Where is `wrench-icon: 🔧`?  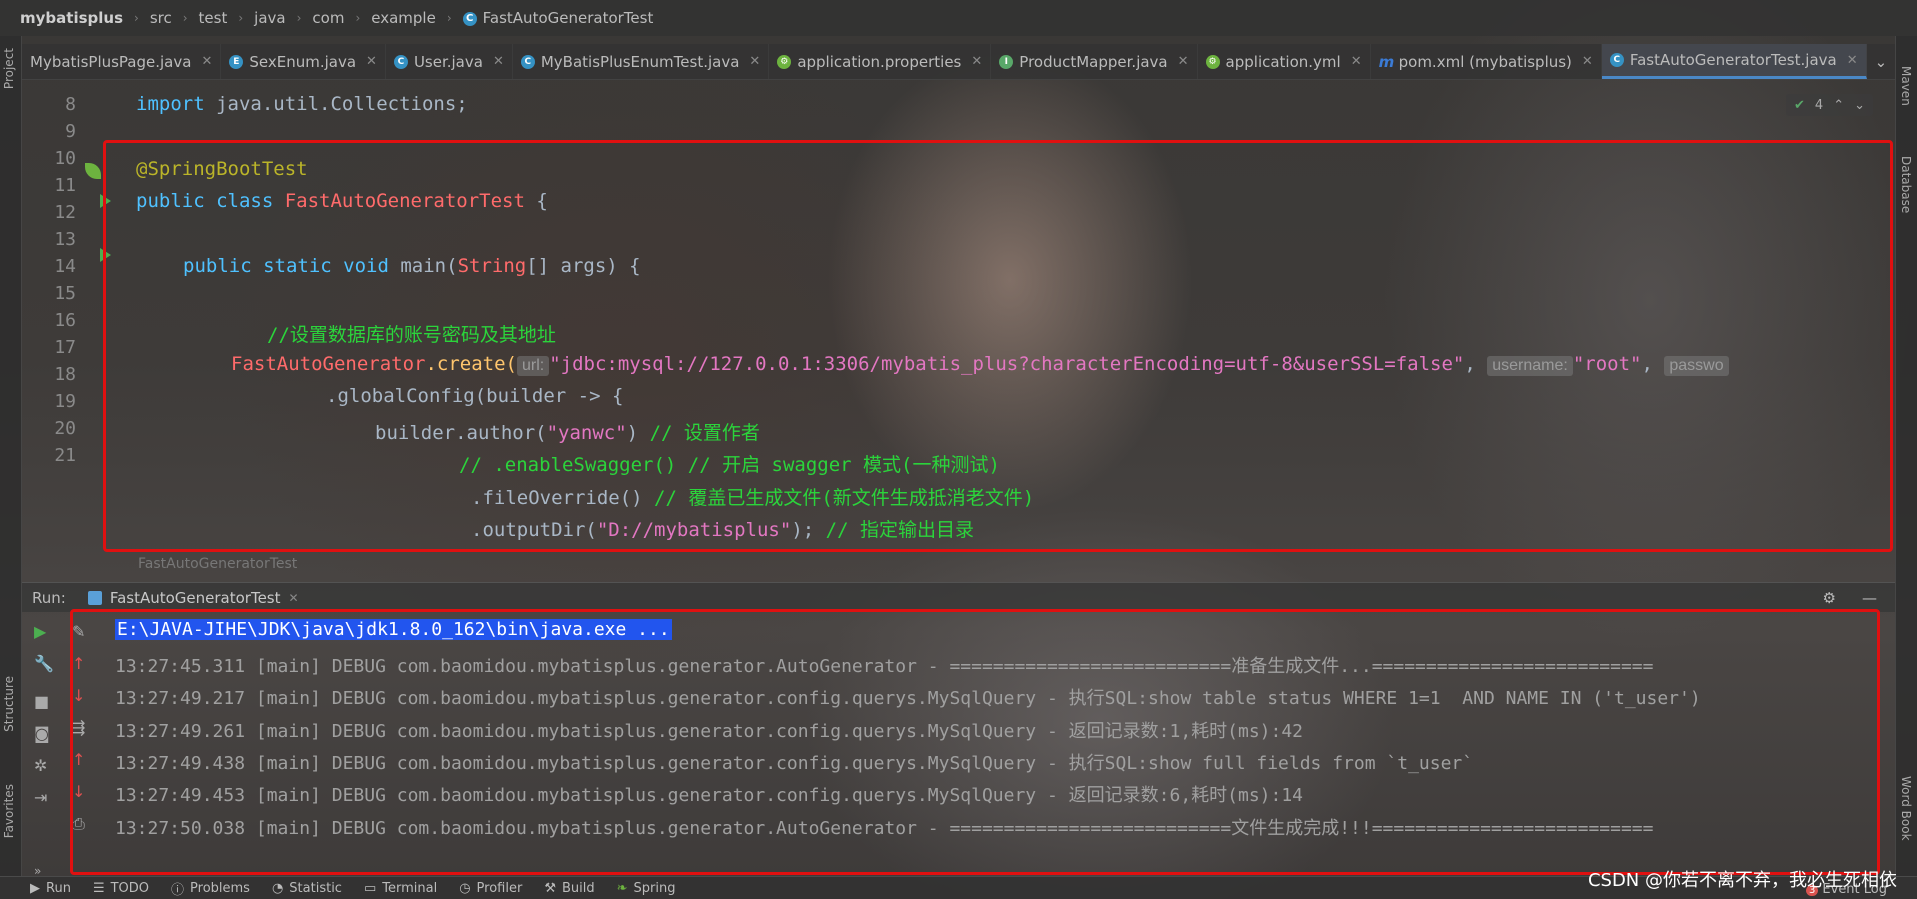
wrench-icon: 🔧 is located at coordinates (44, 663).